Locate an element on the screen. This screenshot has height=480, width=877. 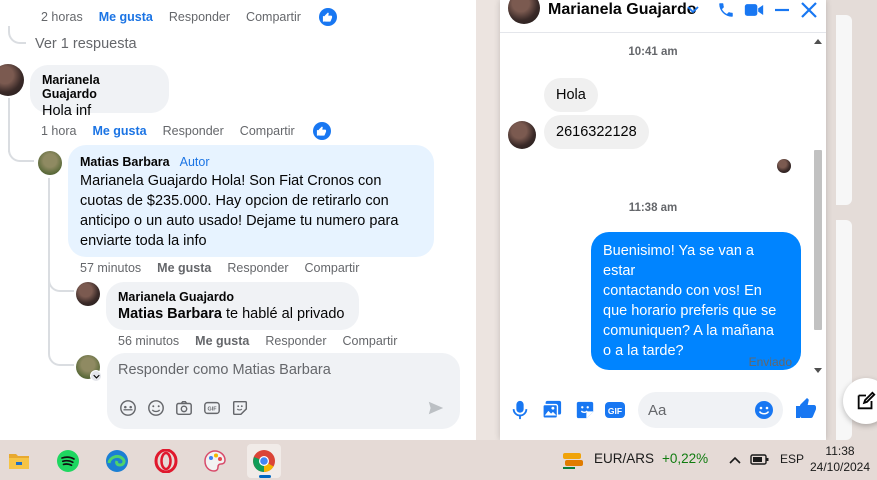
chevron-down-icon is located at coordinates (696, 12).